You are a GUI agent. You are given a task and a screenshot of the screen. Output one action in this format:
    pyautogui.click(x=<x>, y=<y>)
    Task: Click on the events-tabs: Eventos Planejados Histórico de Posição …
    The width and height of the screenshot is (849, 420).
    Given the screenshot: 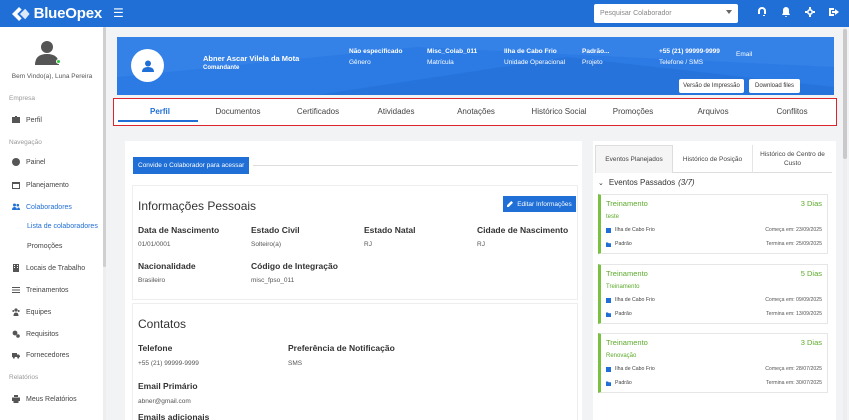 What is the action you would take?
    pyautogui.click(x=713, y=159)
    